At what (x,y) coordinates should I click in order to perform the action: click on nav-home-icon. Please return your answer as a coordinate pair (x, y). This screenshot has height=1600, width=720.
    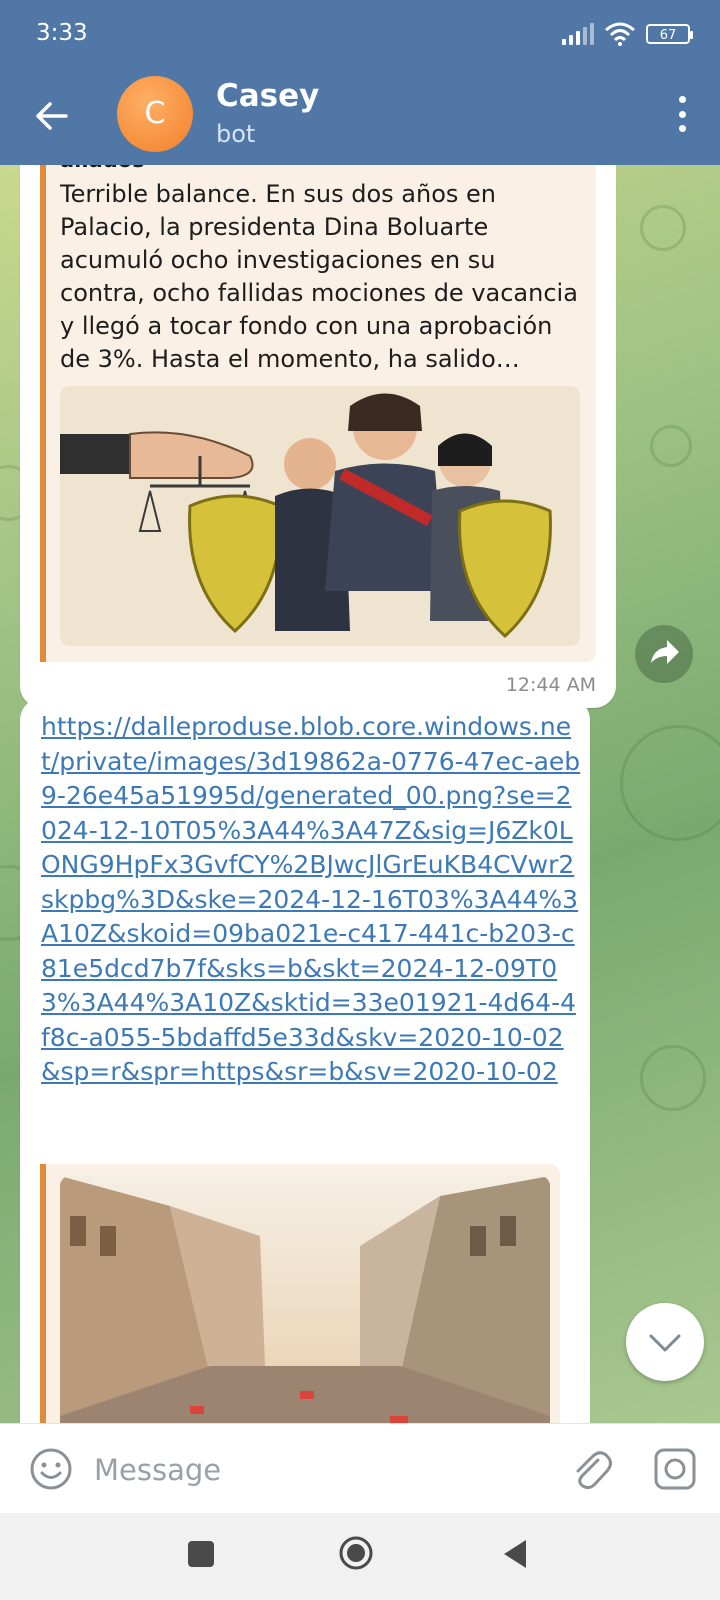
    Looking at the image, I should click on (356, 1553).